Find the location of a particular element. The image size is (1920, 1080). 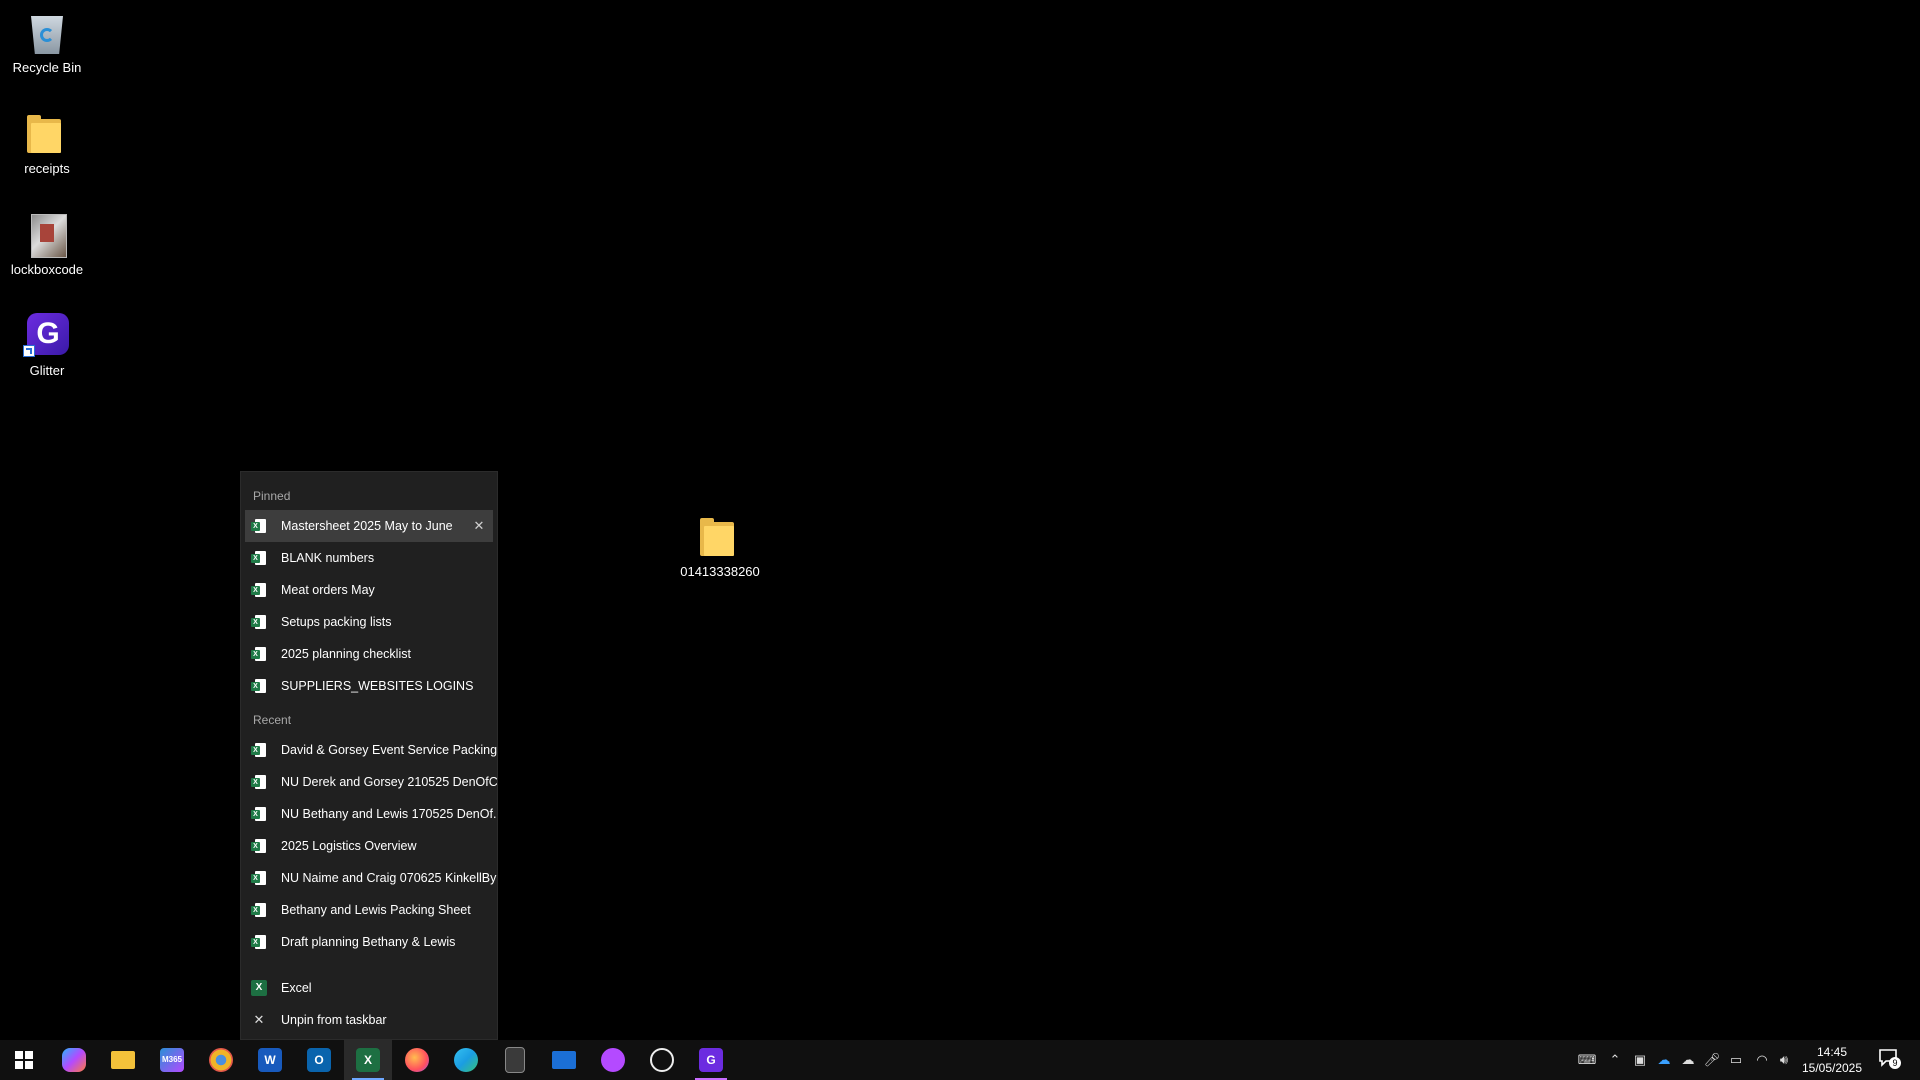

shortcut-arrow-icon is located at coordinates (29, 351).